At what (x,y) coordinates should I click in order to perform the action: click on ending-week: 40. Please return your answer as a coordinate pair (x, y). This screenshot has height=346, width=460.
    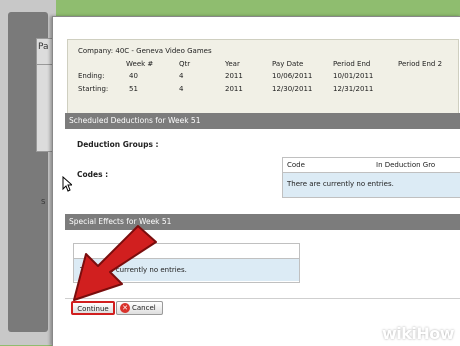
    Looking at the image, I should click on (133, 76).